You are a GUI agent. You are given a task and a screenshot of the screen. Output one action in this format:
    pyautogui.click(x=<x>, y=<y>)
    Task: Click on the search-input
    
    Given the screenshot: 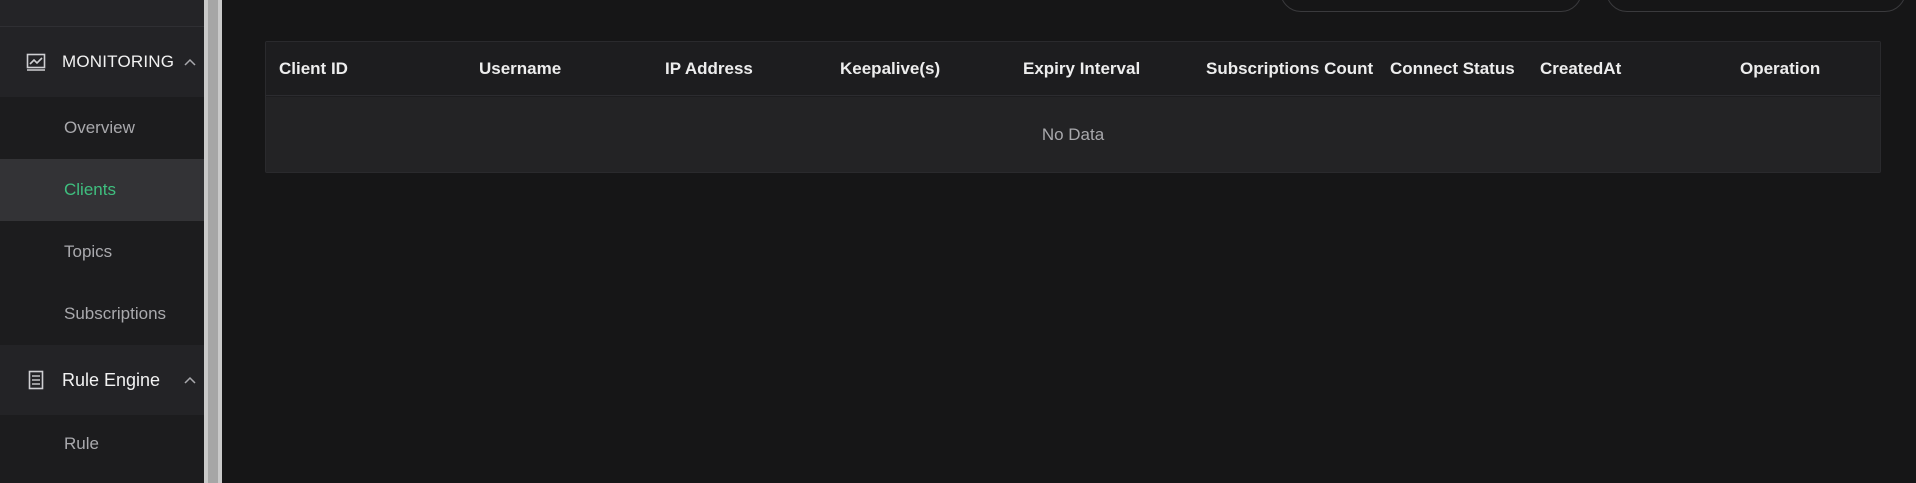 What is the action you would take?
    pyautogui.click(x=1756, y=6)
    